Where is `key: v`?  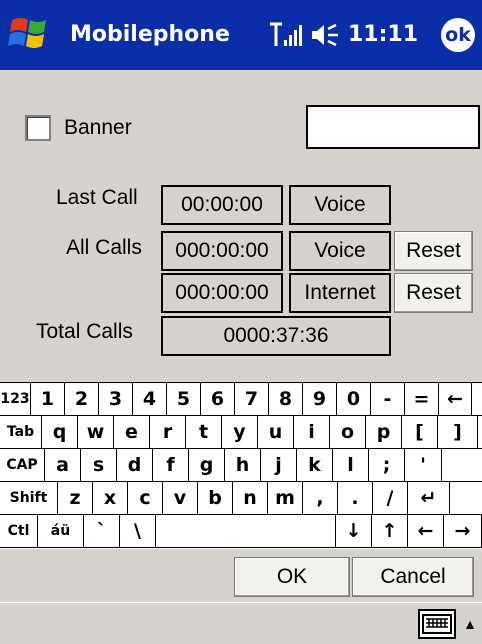
key: v is located at coordinates (180, 498).